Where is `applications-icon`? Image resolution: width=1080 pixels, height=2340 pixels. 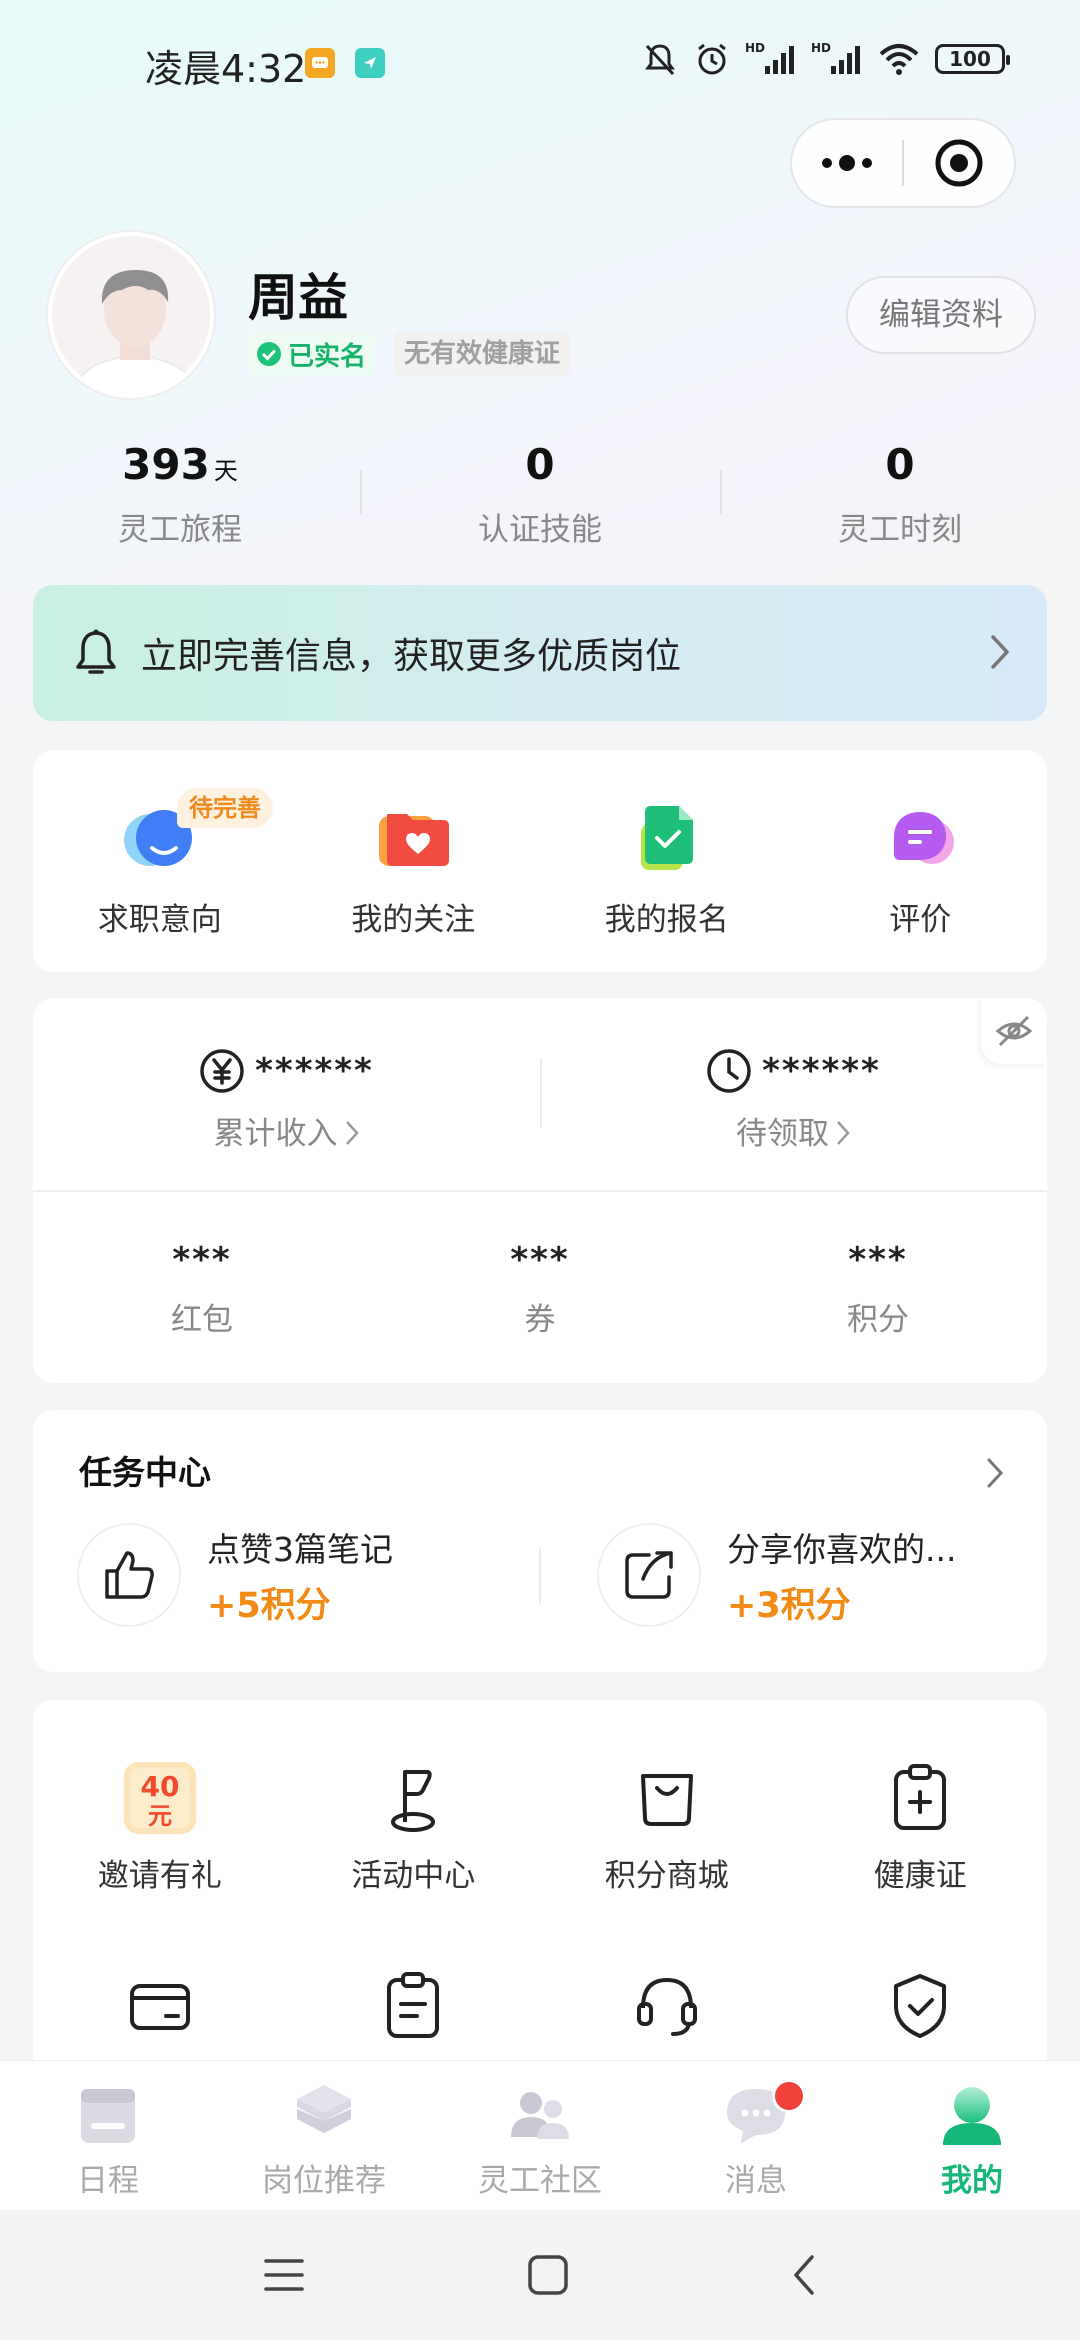 applications-icon is located at coordinates (667, 837).